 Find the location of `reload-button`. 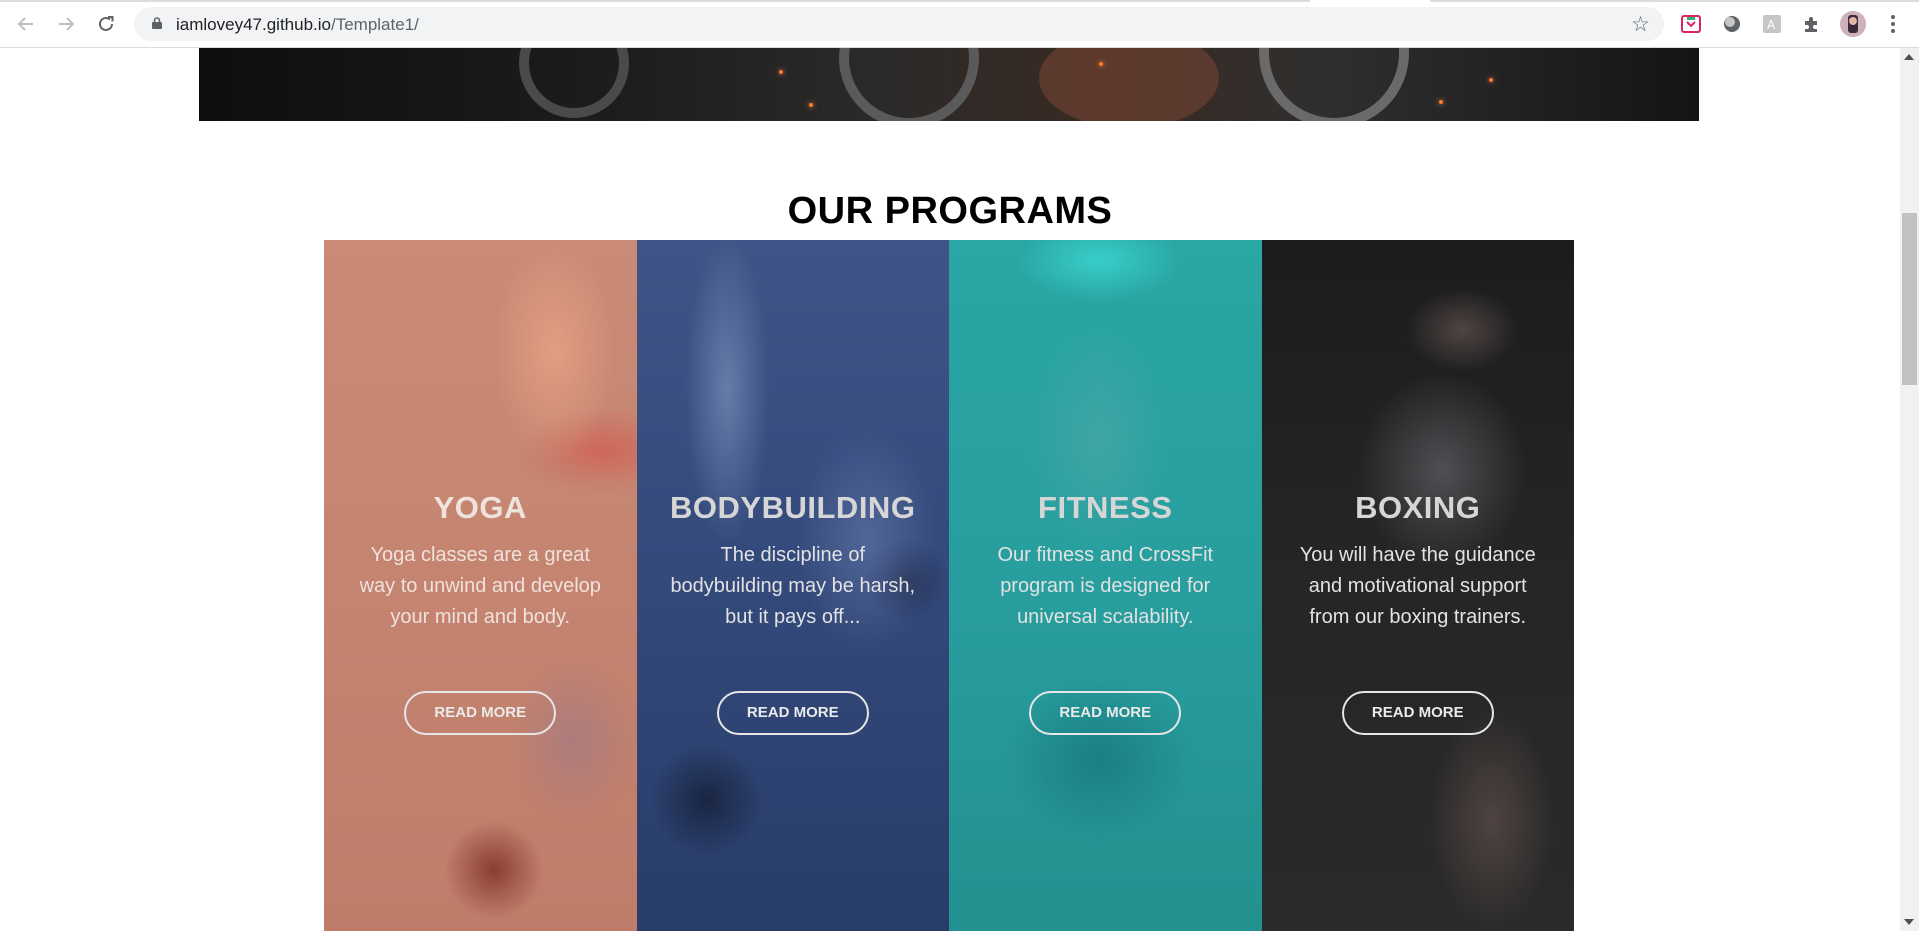

reload-button is located at coordinates (106, 24).